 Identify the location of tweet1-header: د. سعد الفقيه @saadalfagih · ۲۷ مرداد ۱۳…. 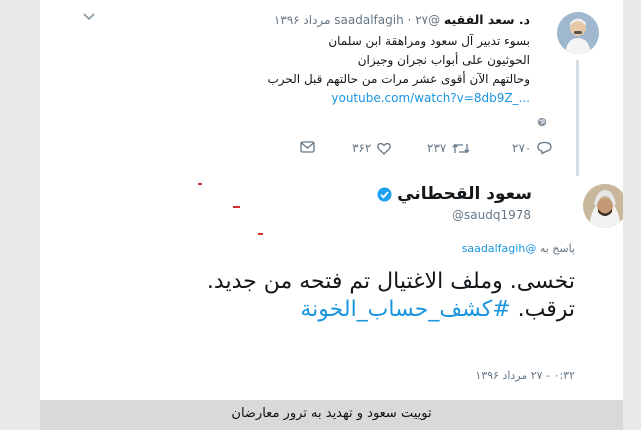
(402, 19).